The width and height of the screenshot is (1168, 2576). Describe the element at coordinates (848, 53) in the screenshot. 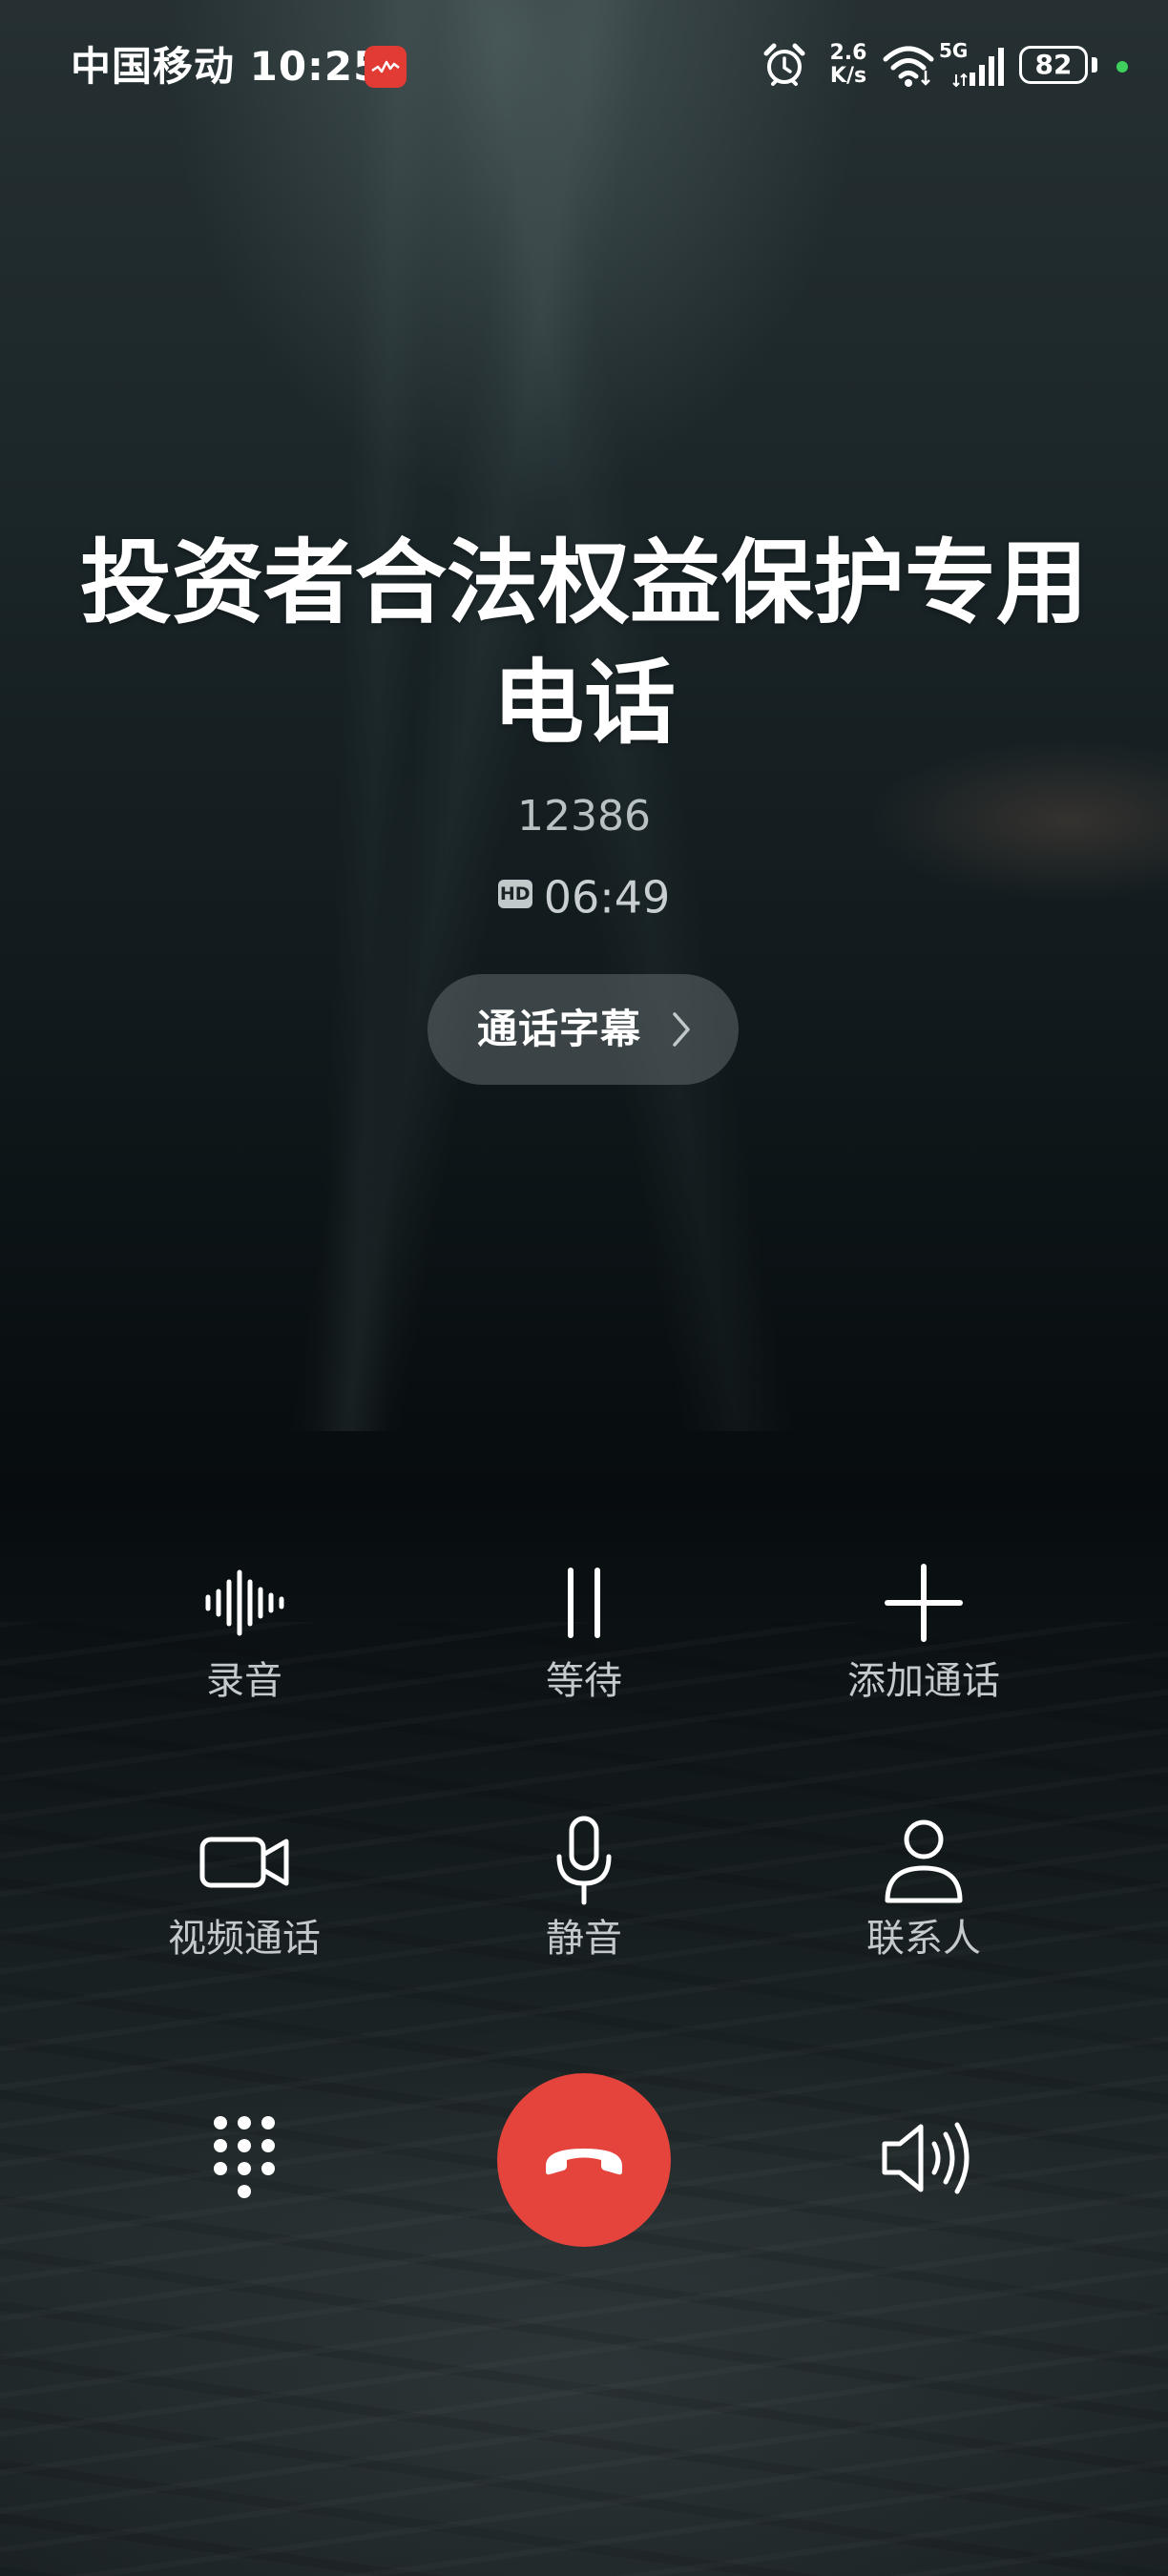

I see `network-speed-value: 2.6` at that location.